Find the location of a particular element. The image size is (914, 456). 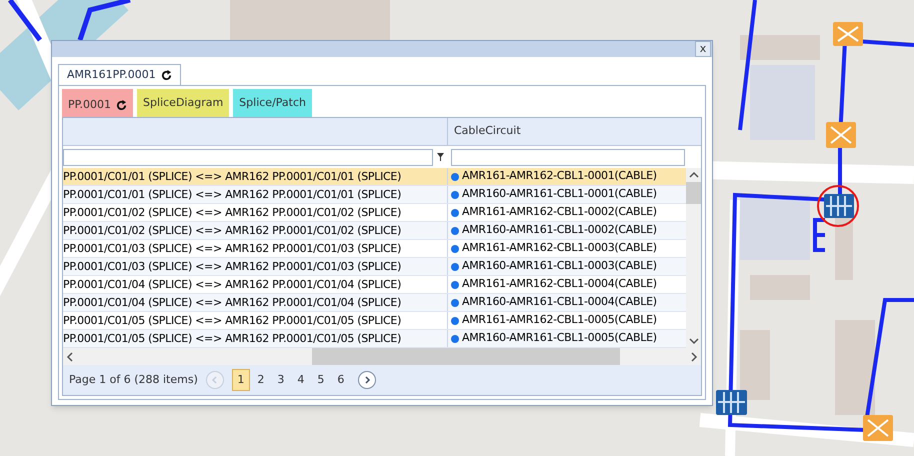

chevron-right-icon is located at coordinates (366, 380).